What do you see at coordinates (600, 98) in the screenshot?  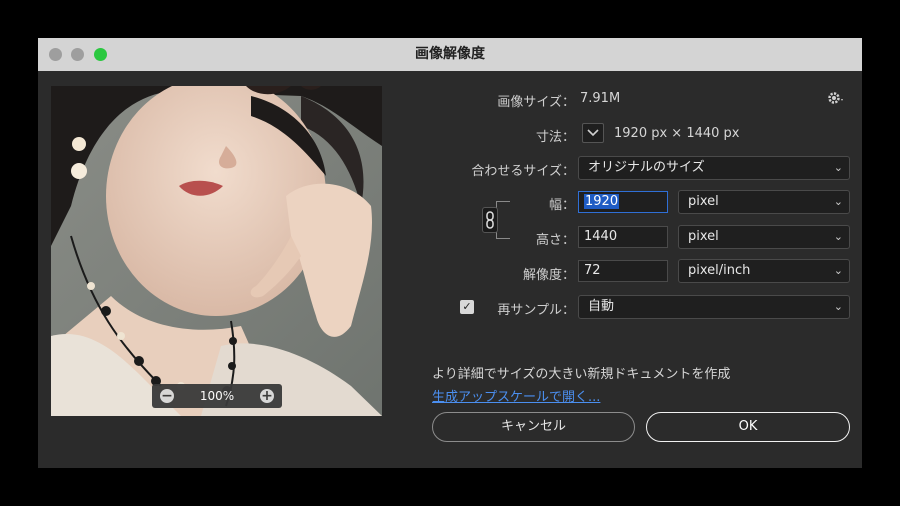 I see `image-size-value: 7.91M` at bounding box center [600, 98].